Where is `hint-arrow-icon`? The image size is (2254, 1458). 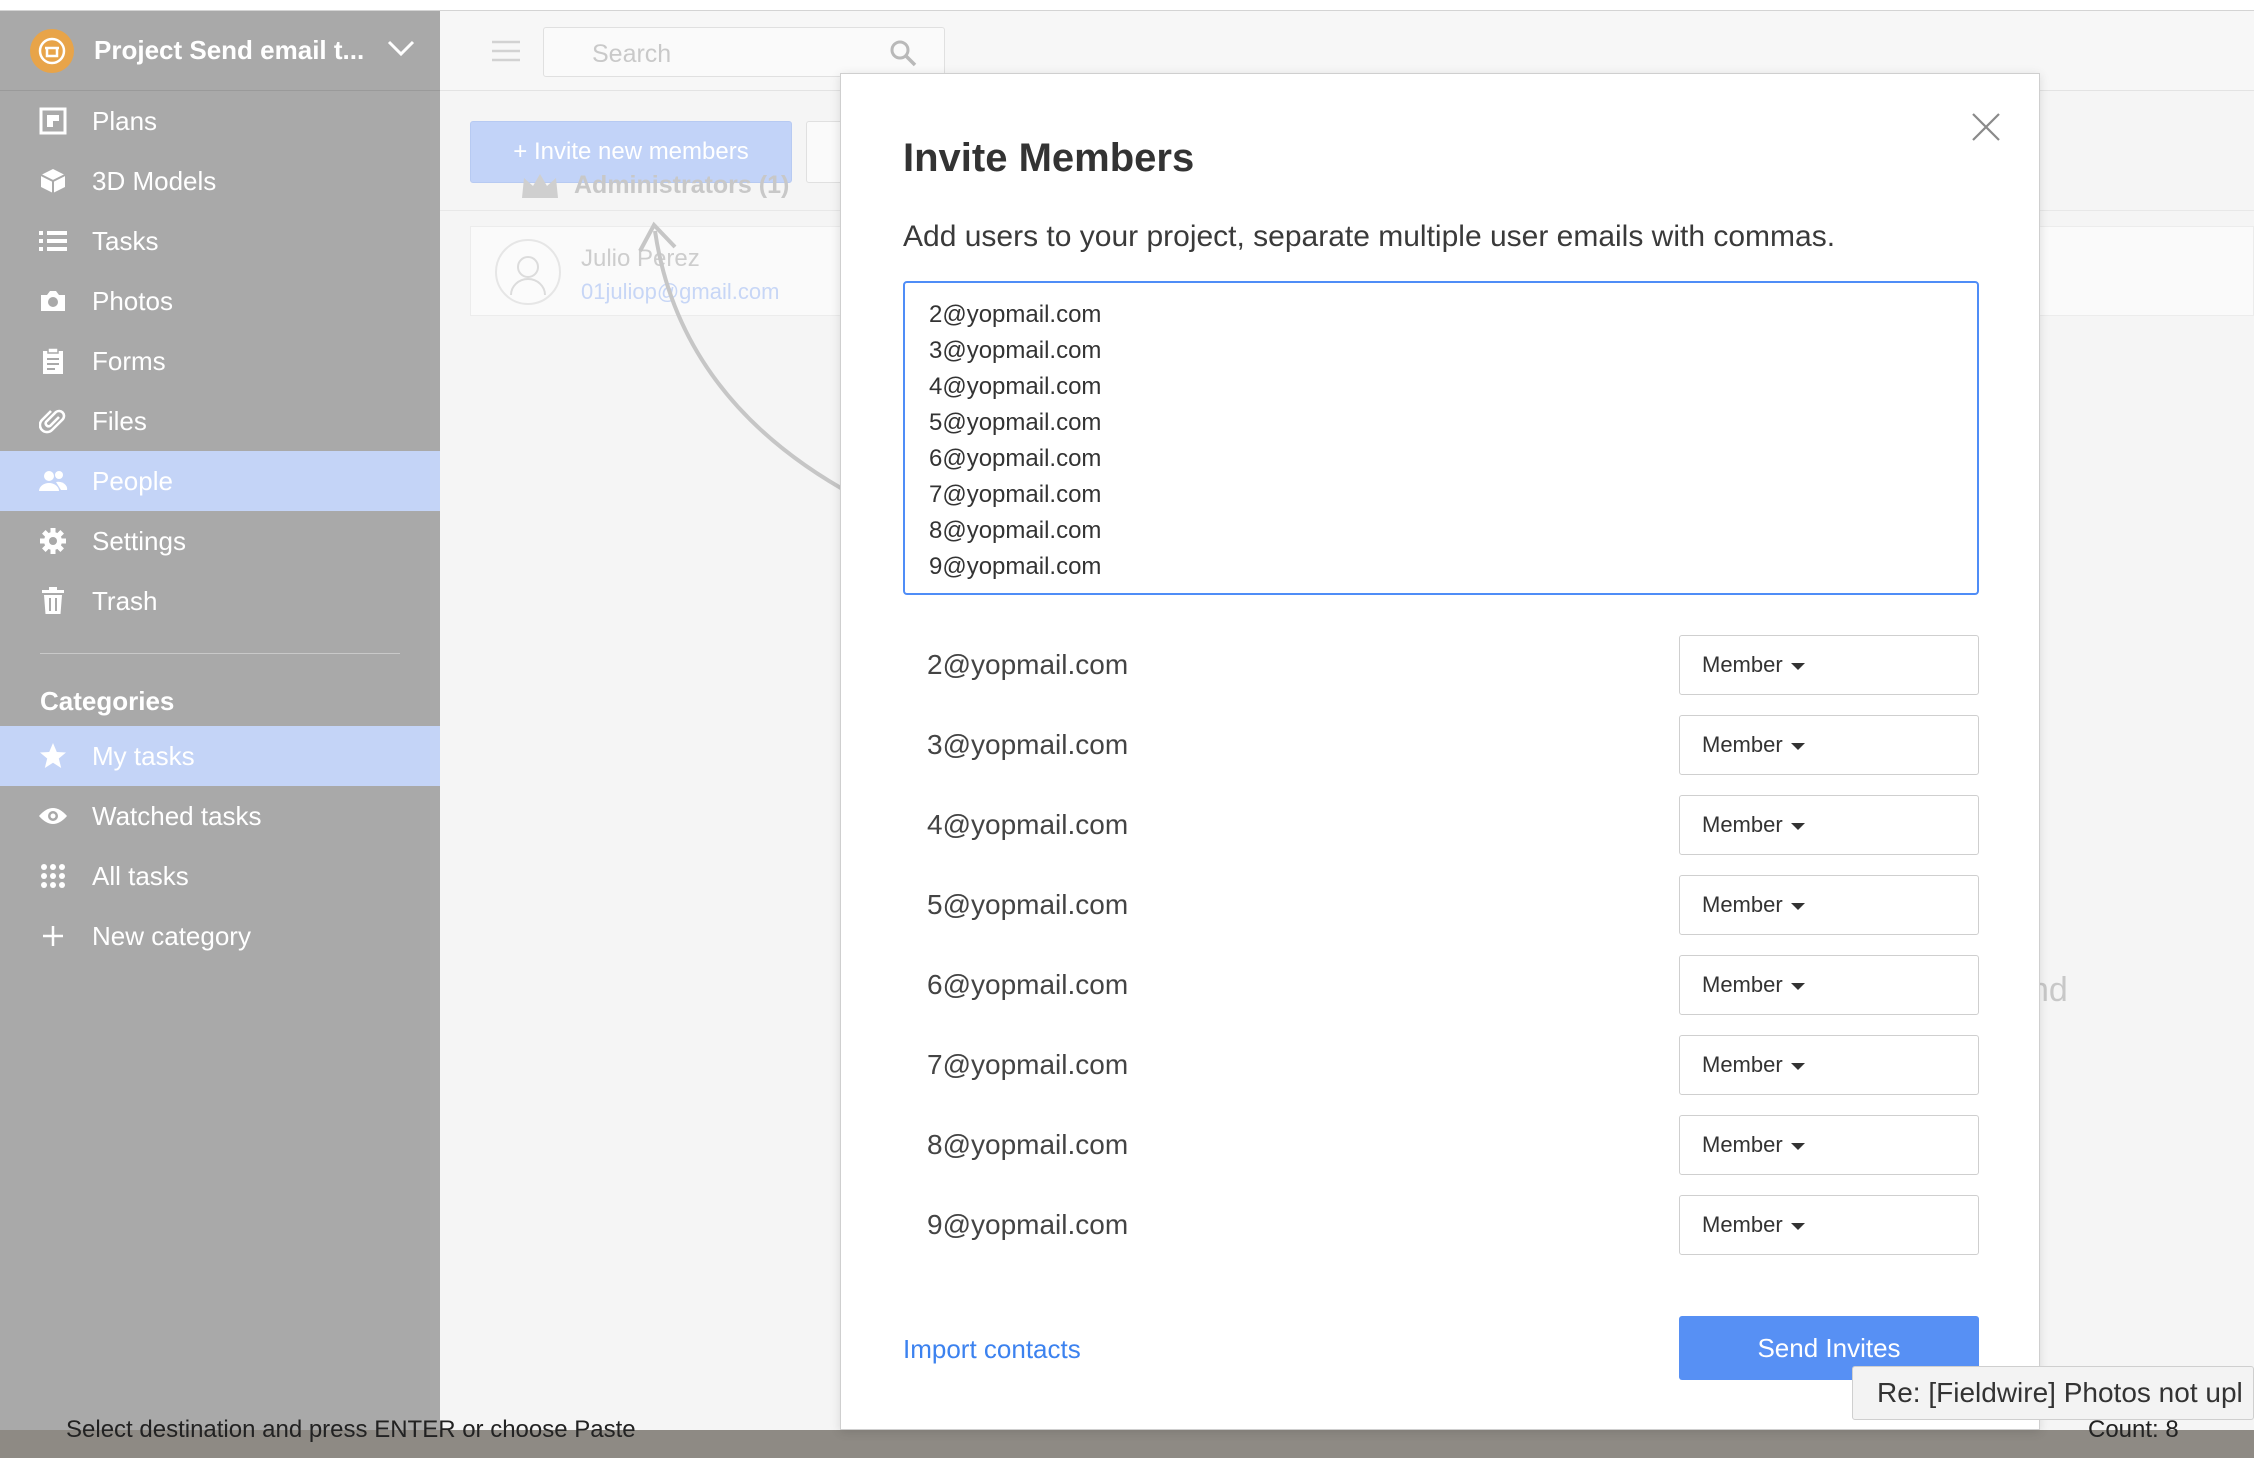
hint-arrow-icon is located at coordinates (747, 359).